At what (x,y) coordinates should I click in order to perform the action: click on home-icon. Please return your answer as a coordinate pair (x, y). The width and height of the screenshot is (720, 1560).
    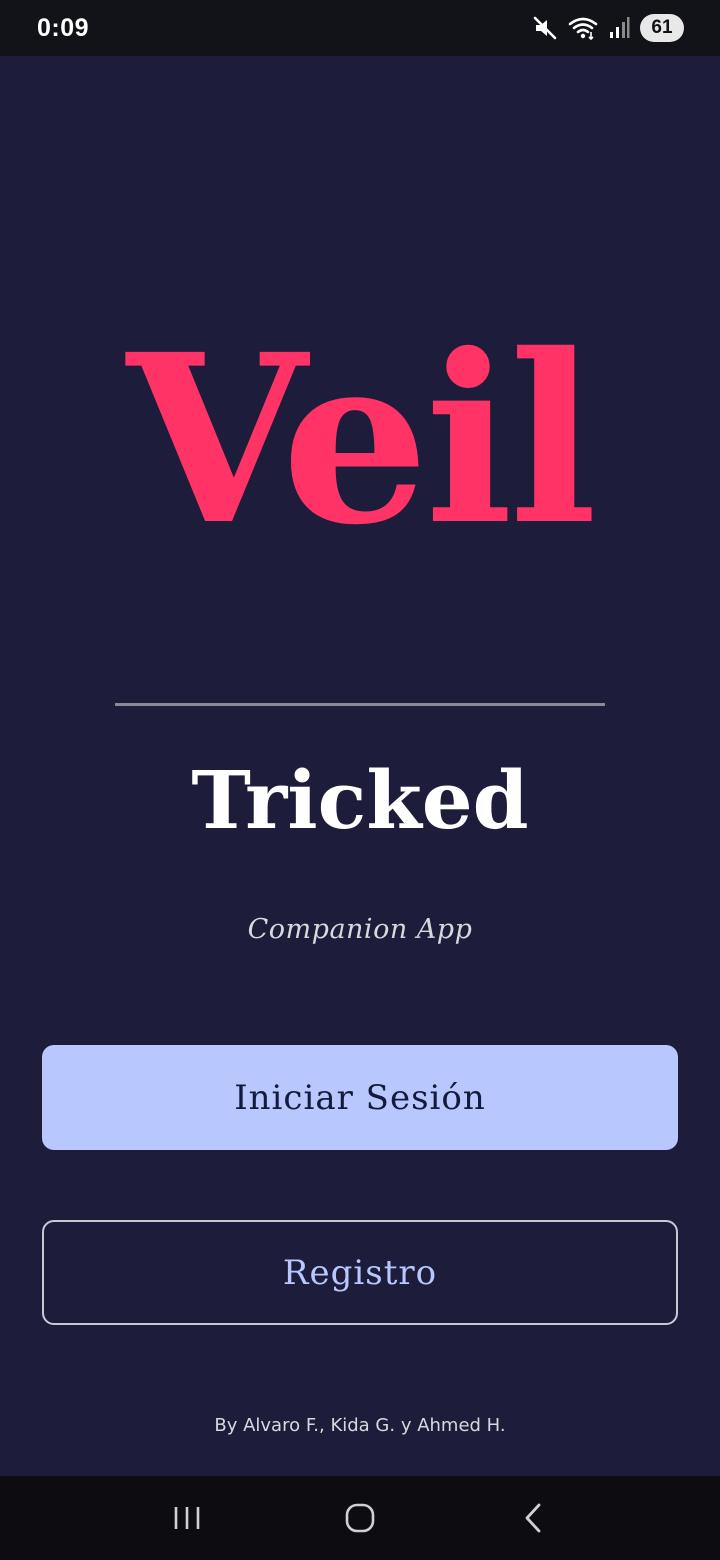
    Looking at the image, I should click on (360, 1518).